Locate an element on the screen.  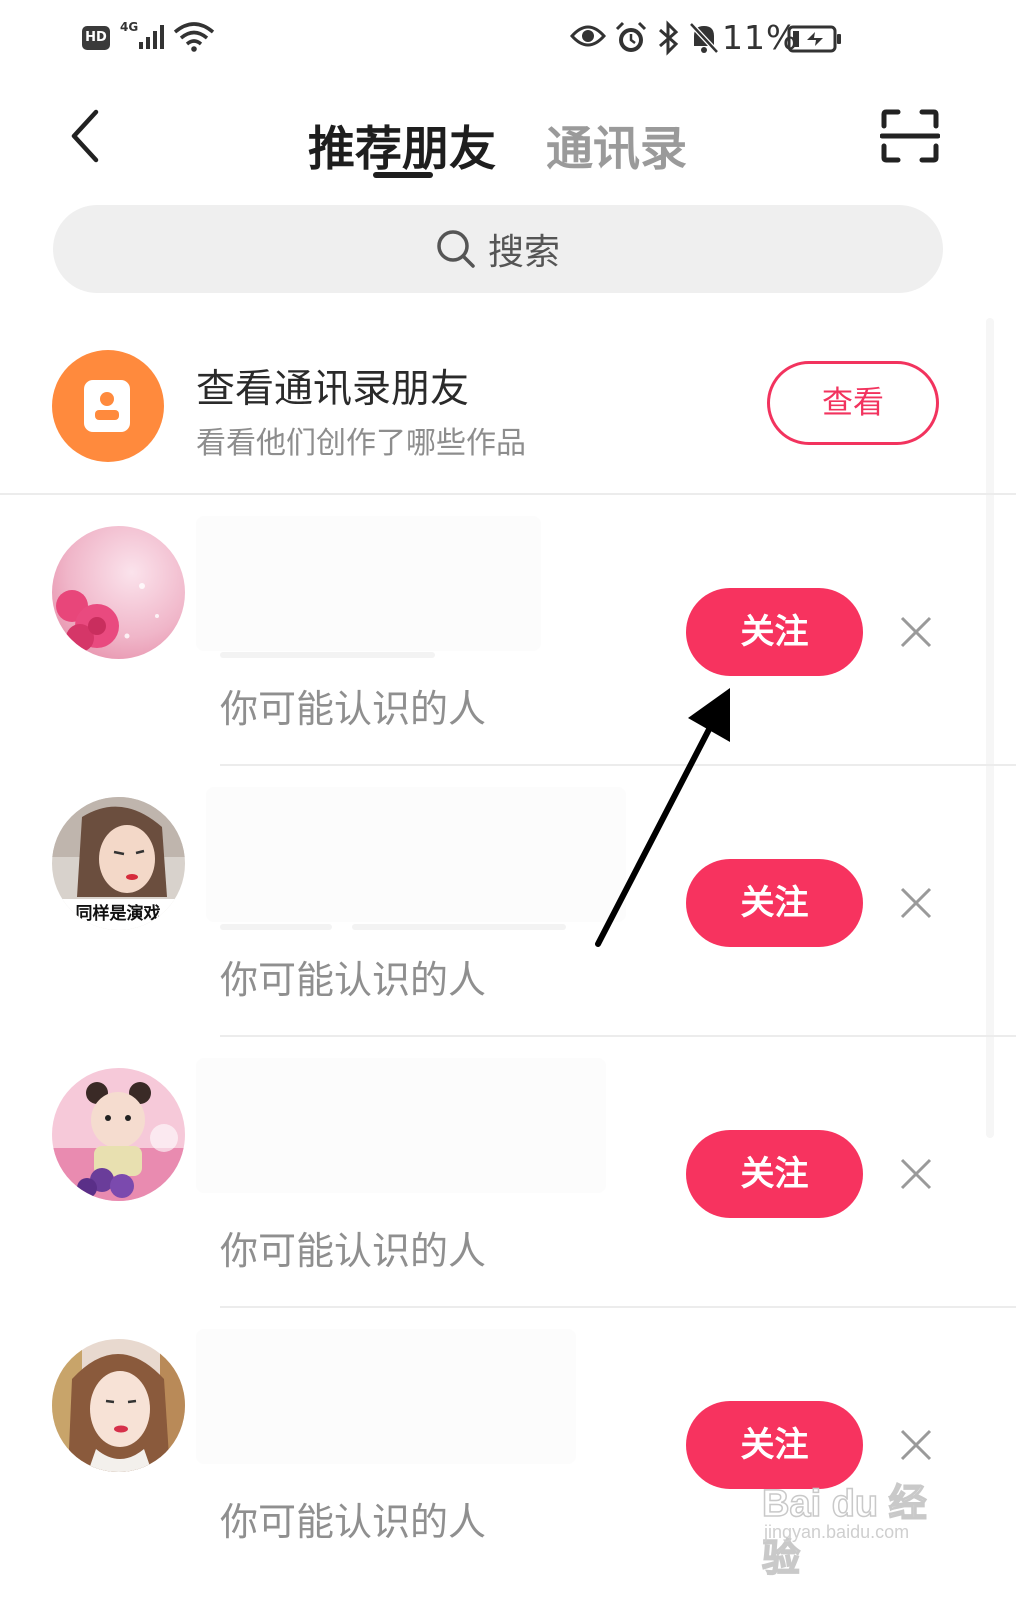
search-input: 搜索 is located at coordinates (498, 249).